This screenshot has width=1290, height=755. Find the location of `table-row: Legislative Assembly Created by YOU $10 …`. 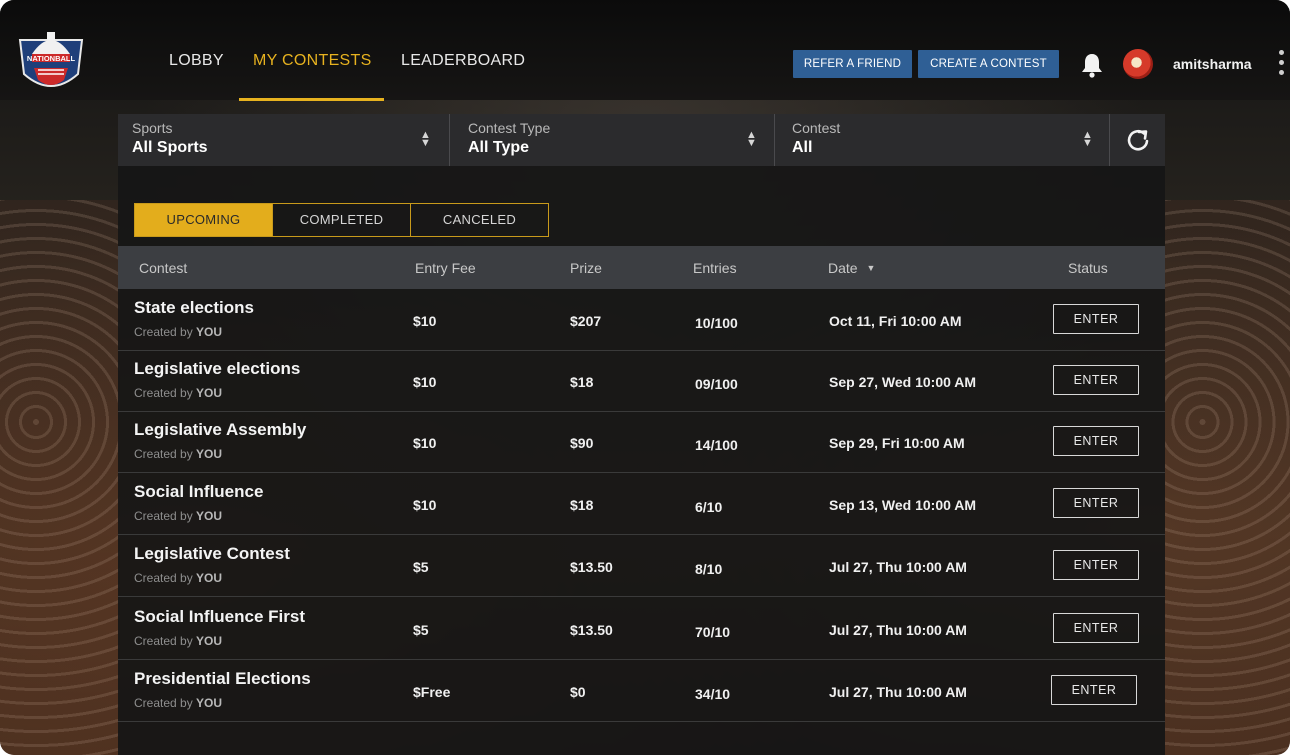

table-row: Legislative Assembly Created by YOU $10 … is located at coordinates (641, 442).